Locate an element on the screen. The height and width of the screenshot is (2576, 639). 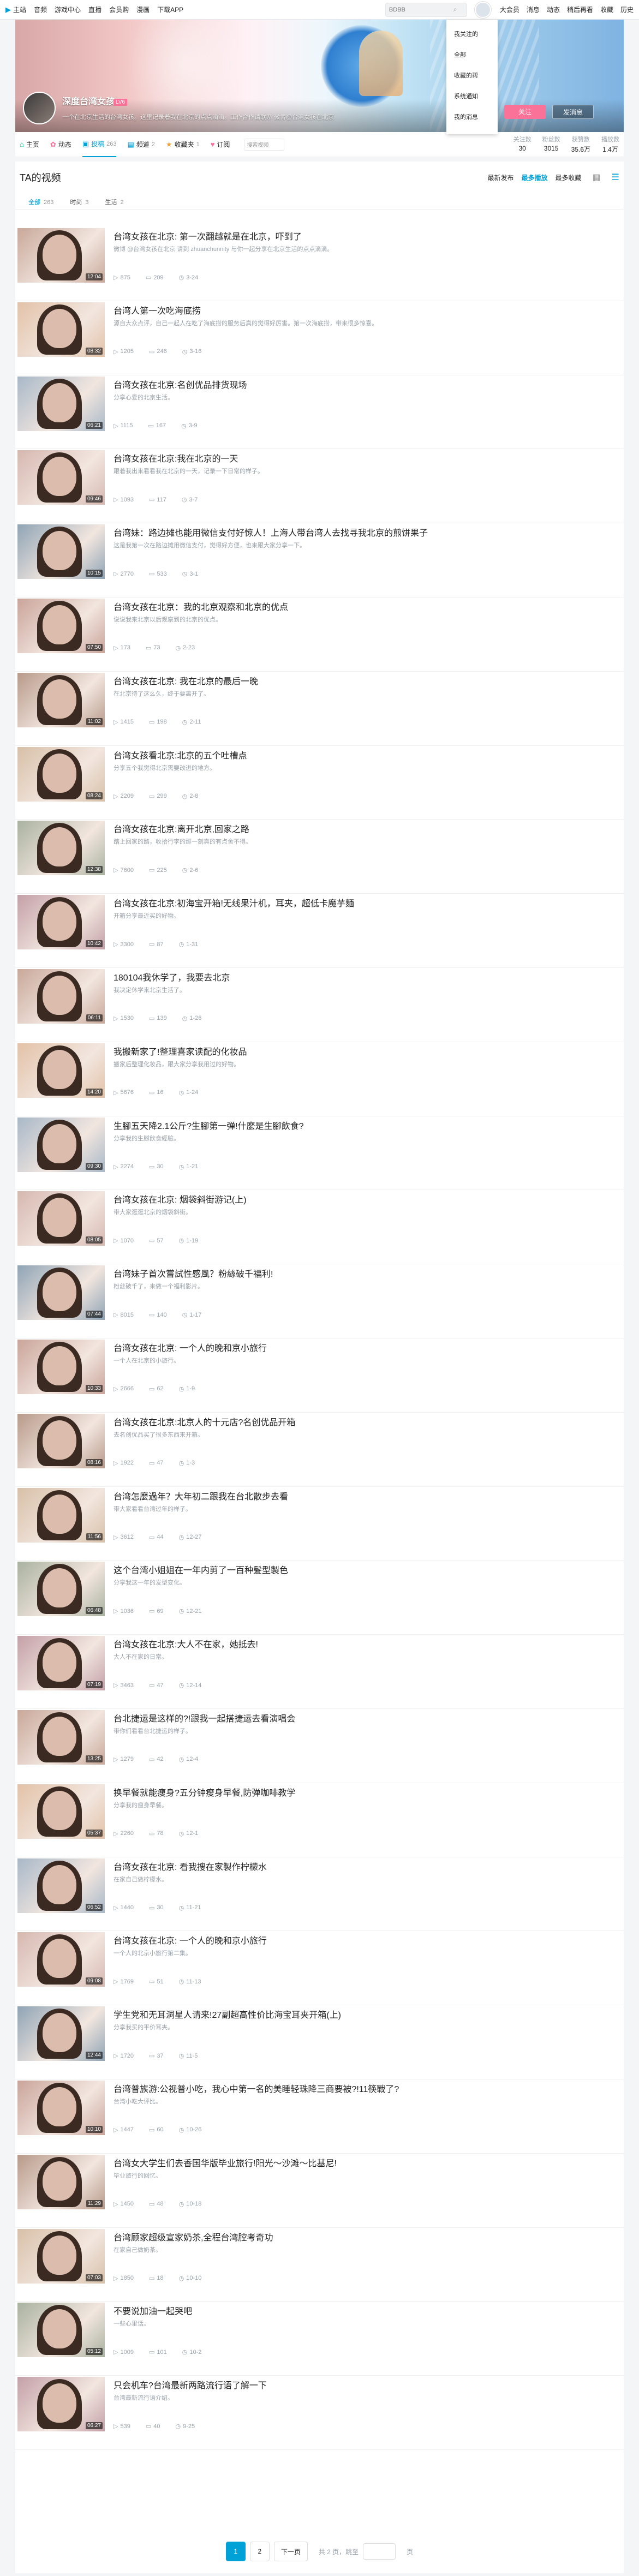
top-right-link: 稍后再看 is located at coordinates (580, 10).